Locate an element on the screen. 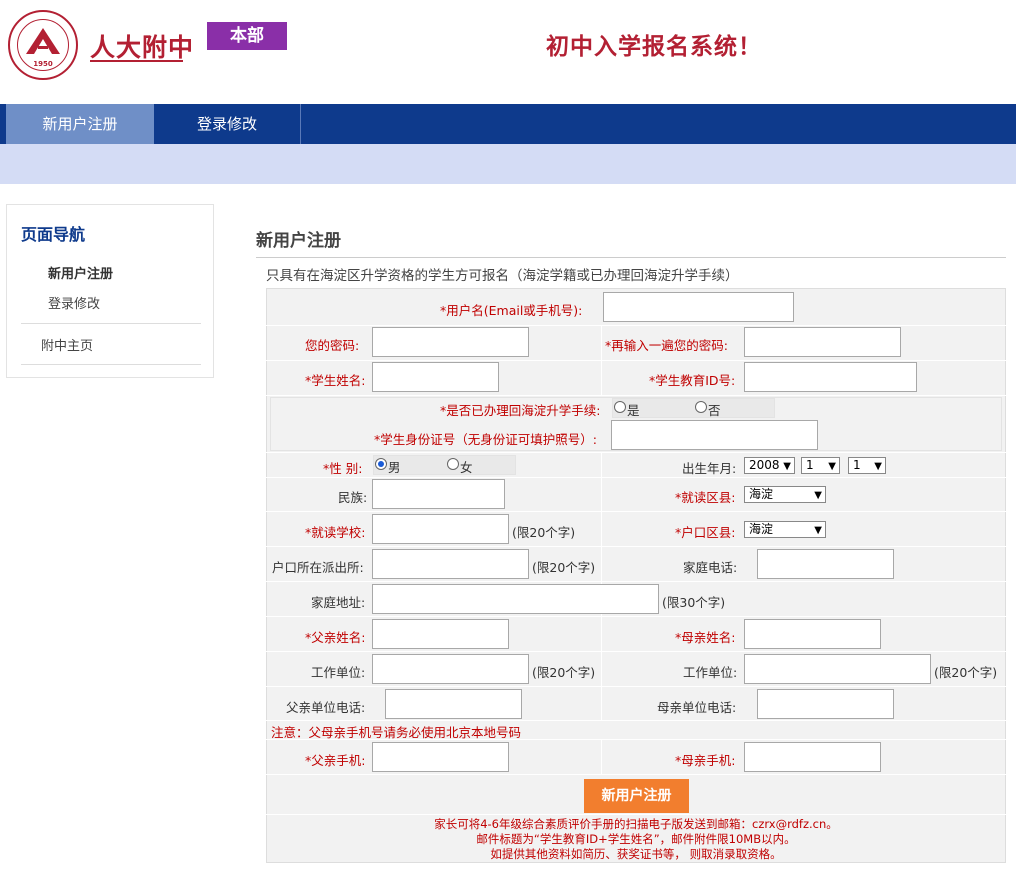 The image size is (1016, 869). address-label: 家庭地址: is located at coordinates (338, 602).